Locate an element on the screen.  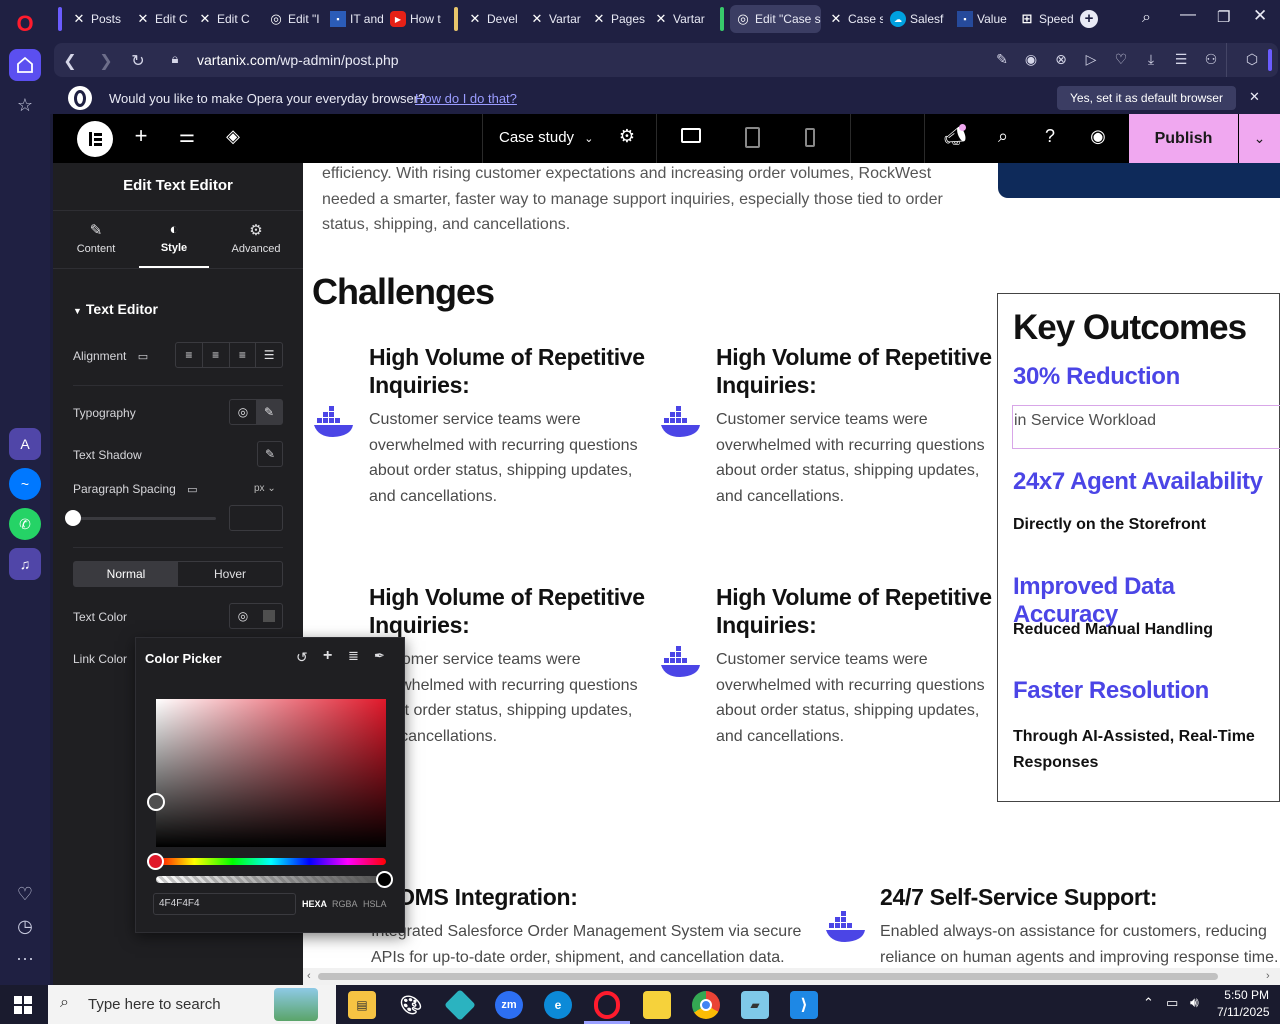
forward-icon: ❯ is located at coordinates (106, 61).